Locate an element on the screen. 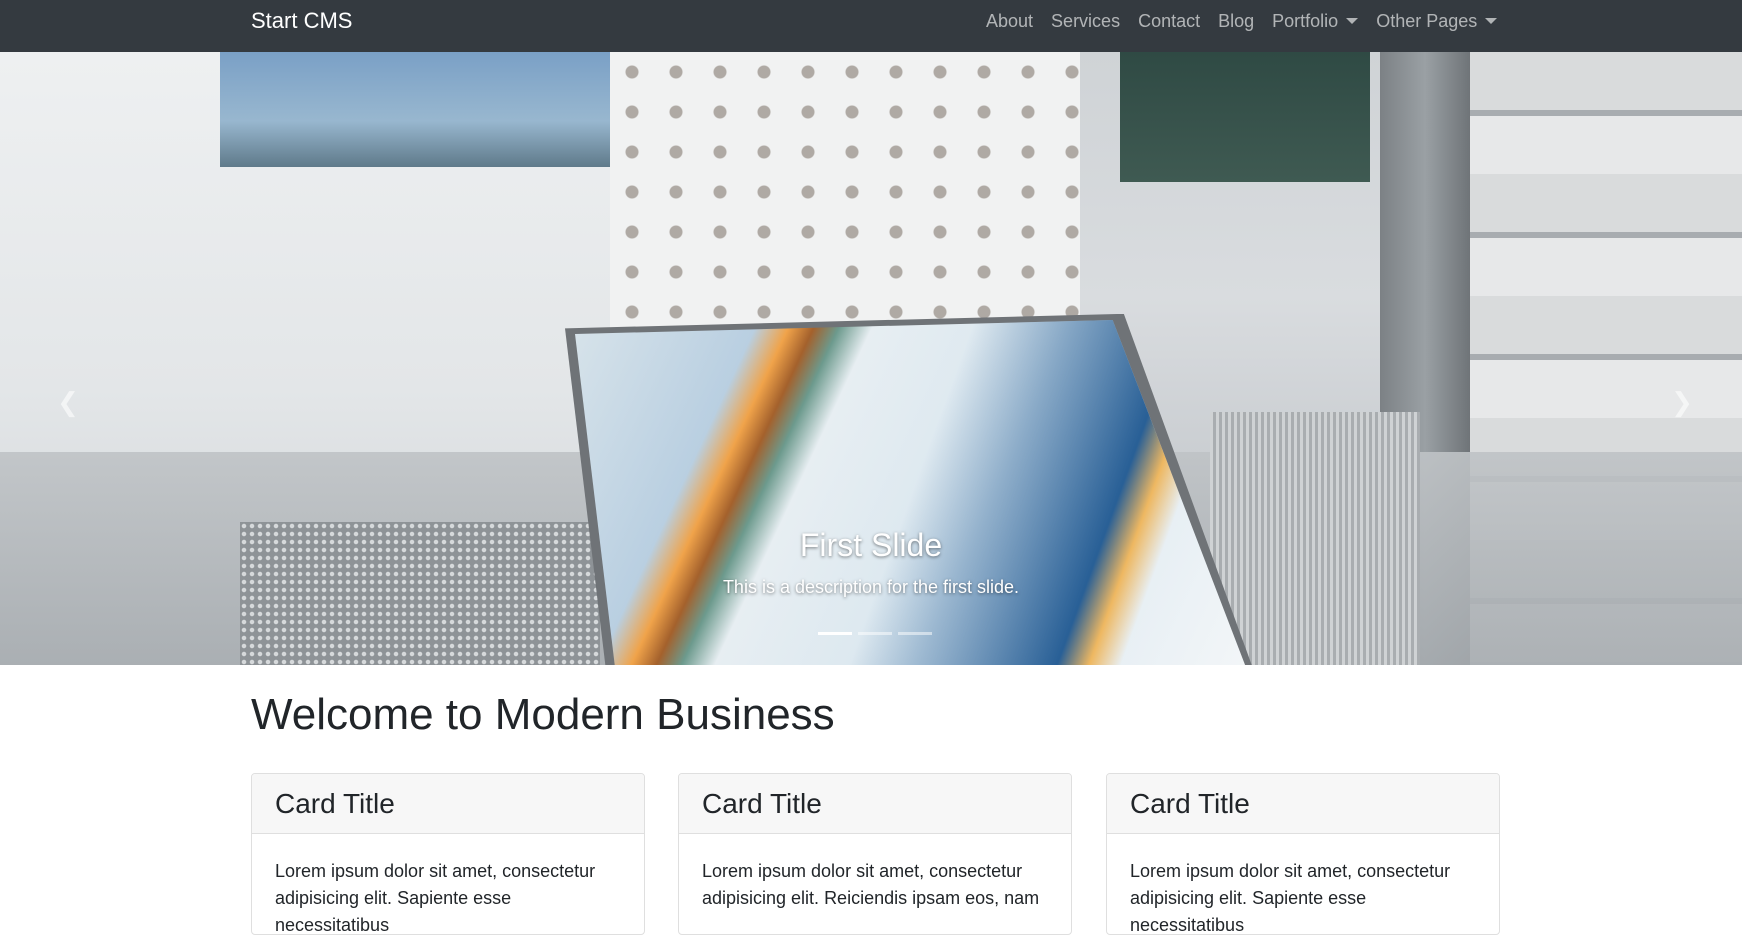 The height and width of the screenshot is (935, 1742). carousel-prev-button: ❮ is located at coordinates (68, 402).